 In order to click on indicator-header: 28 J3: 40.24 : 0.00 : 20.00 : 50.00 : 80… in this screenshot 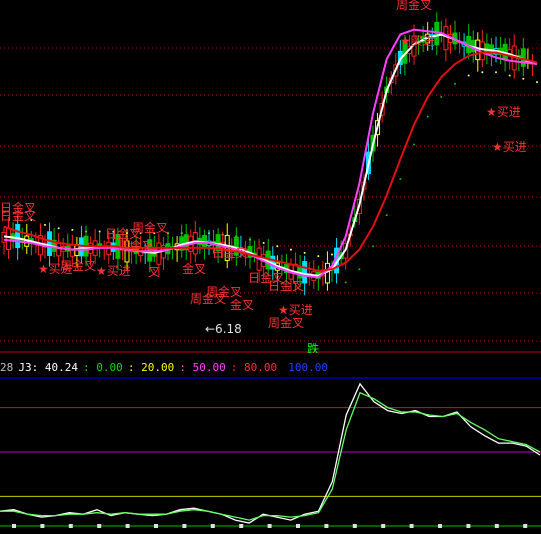, I will do `click(164, 365)`.